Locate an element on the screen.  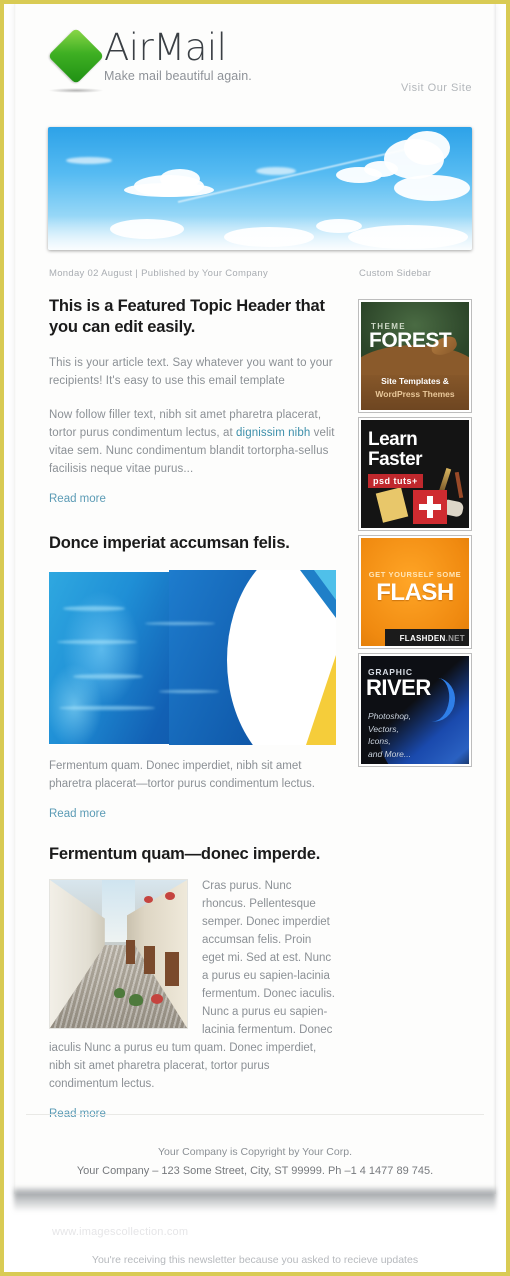
ad-title: FLASH is located at coordinates (415, 592).